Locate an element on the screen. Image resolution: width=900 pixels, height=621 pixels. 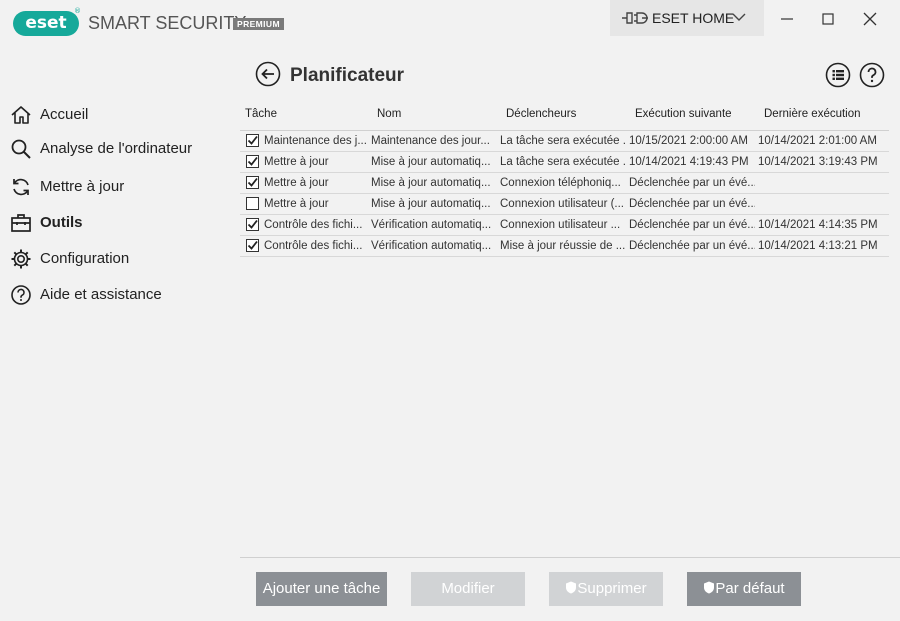
close-icon is located at coordinates (870, 19).